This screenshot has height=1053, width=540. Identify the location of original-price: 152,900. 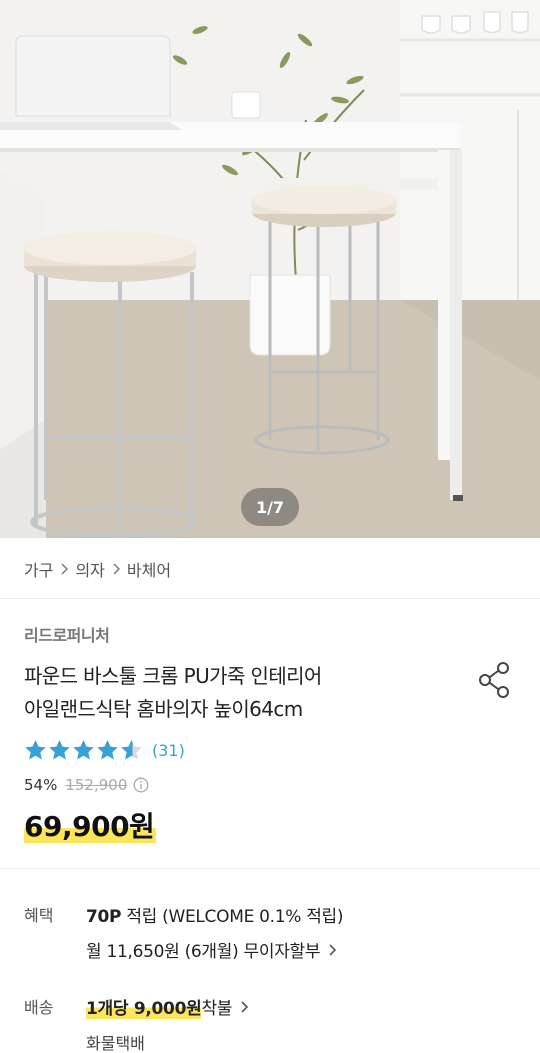
(96, 785).